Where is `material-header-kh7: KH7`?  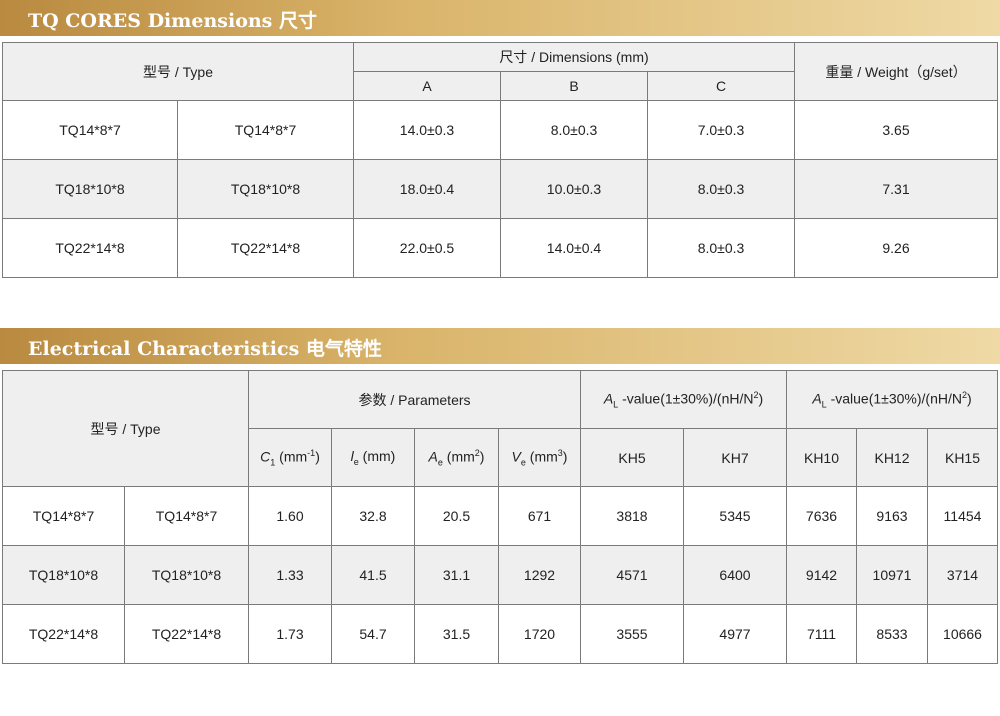
material-header-kh7: KH7 is located at coordinates (735, 457).